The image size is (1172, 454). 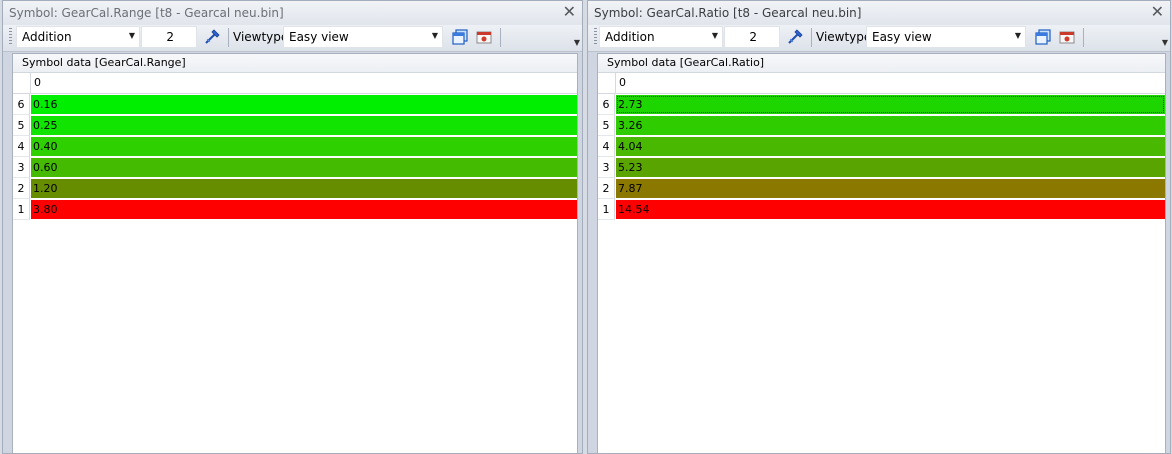 I want to click on symbol-data-header: Symbol data [GearCal.Range], so click(x=295, y=63).